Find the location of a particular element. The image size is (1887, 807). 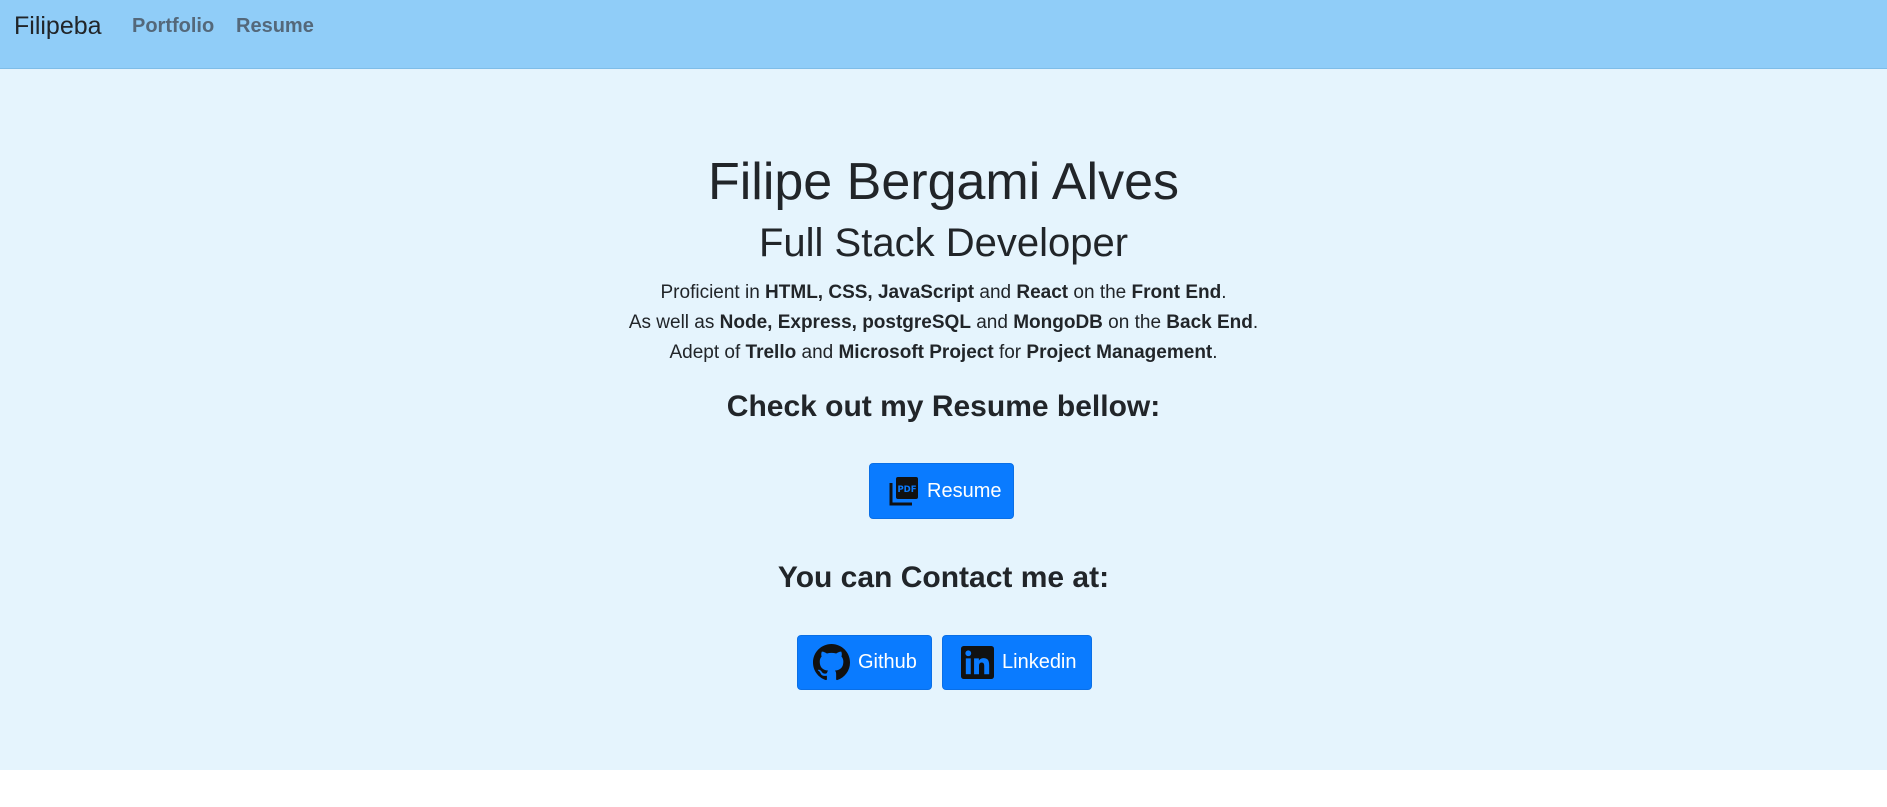

skill-text: Adept of is located at coordinates (707, 352).